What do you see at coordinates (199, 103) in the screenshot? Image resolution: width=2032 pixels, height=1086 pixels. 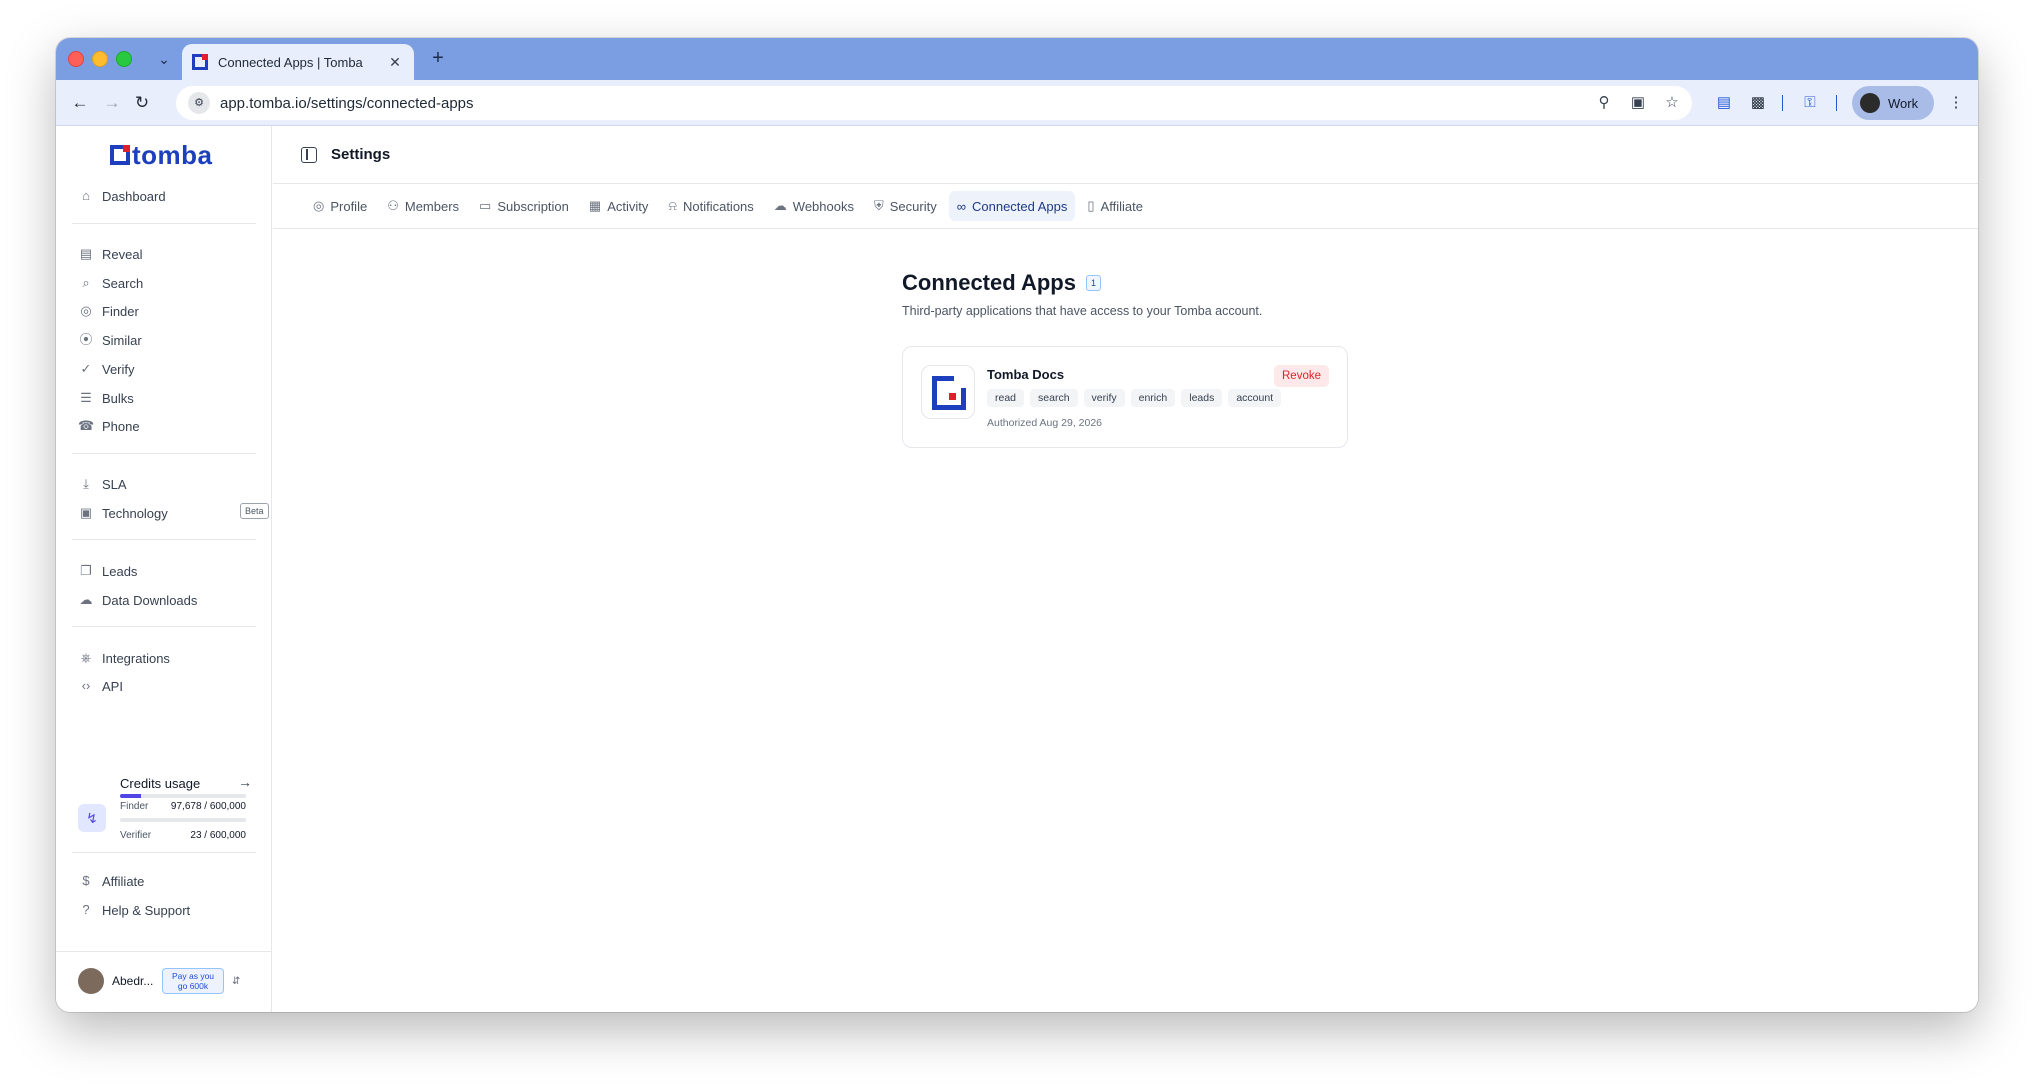 I see `site-info-icon: ⚙` at bounding box center [199, 103].